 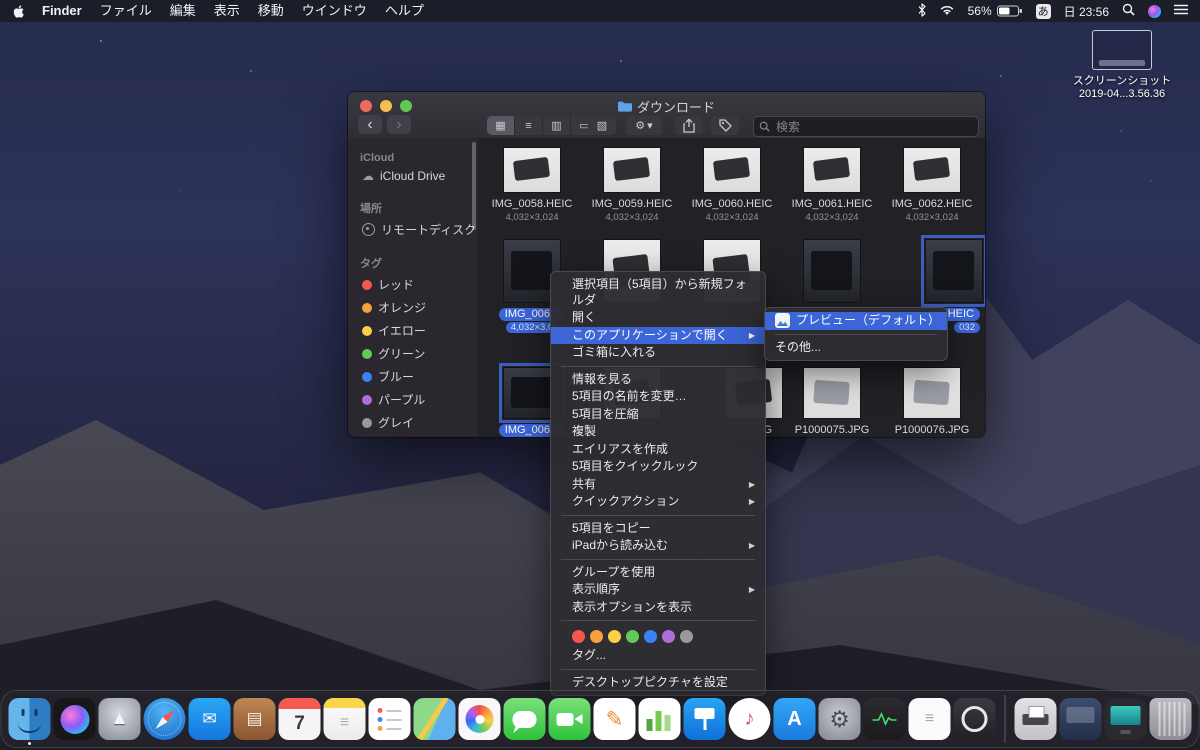 What do you see at coordinates (658, 467) in the screenshot?
I see `menu-item-quick-look: 5項目をクイックルック` at bounding box center [658, 467].